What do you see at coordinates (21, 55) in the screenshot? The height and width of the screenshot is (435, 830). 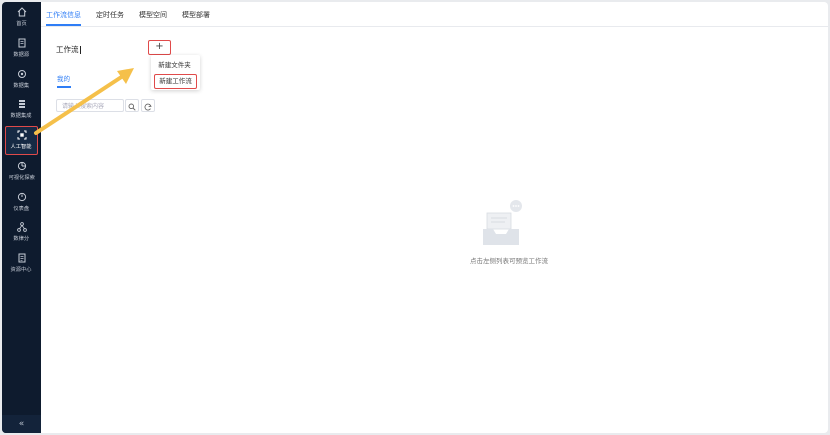 I see `sidebar-item-label: 数据源` at bounding box center [21, 55].